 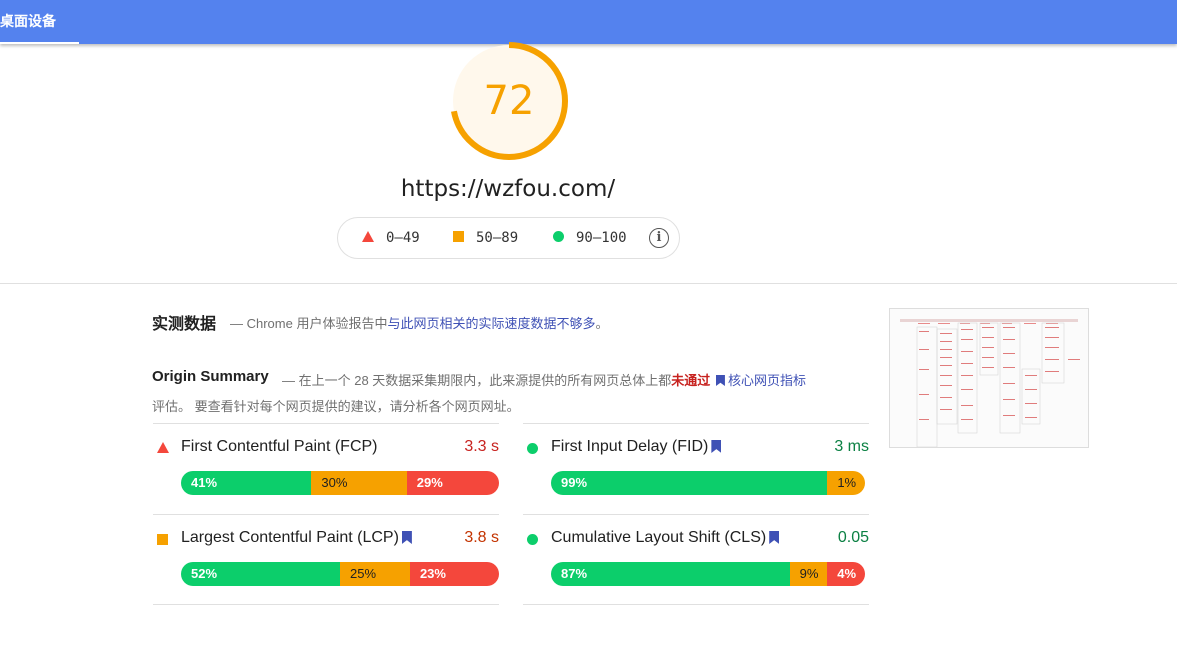 I want to click on core-web-vitals-link: 核心网, so click(x=747, y=380).